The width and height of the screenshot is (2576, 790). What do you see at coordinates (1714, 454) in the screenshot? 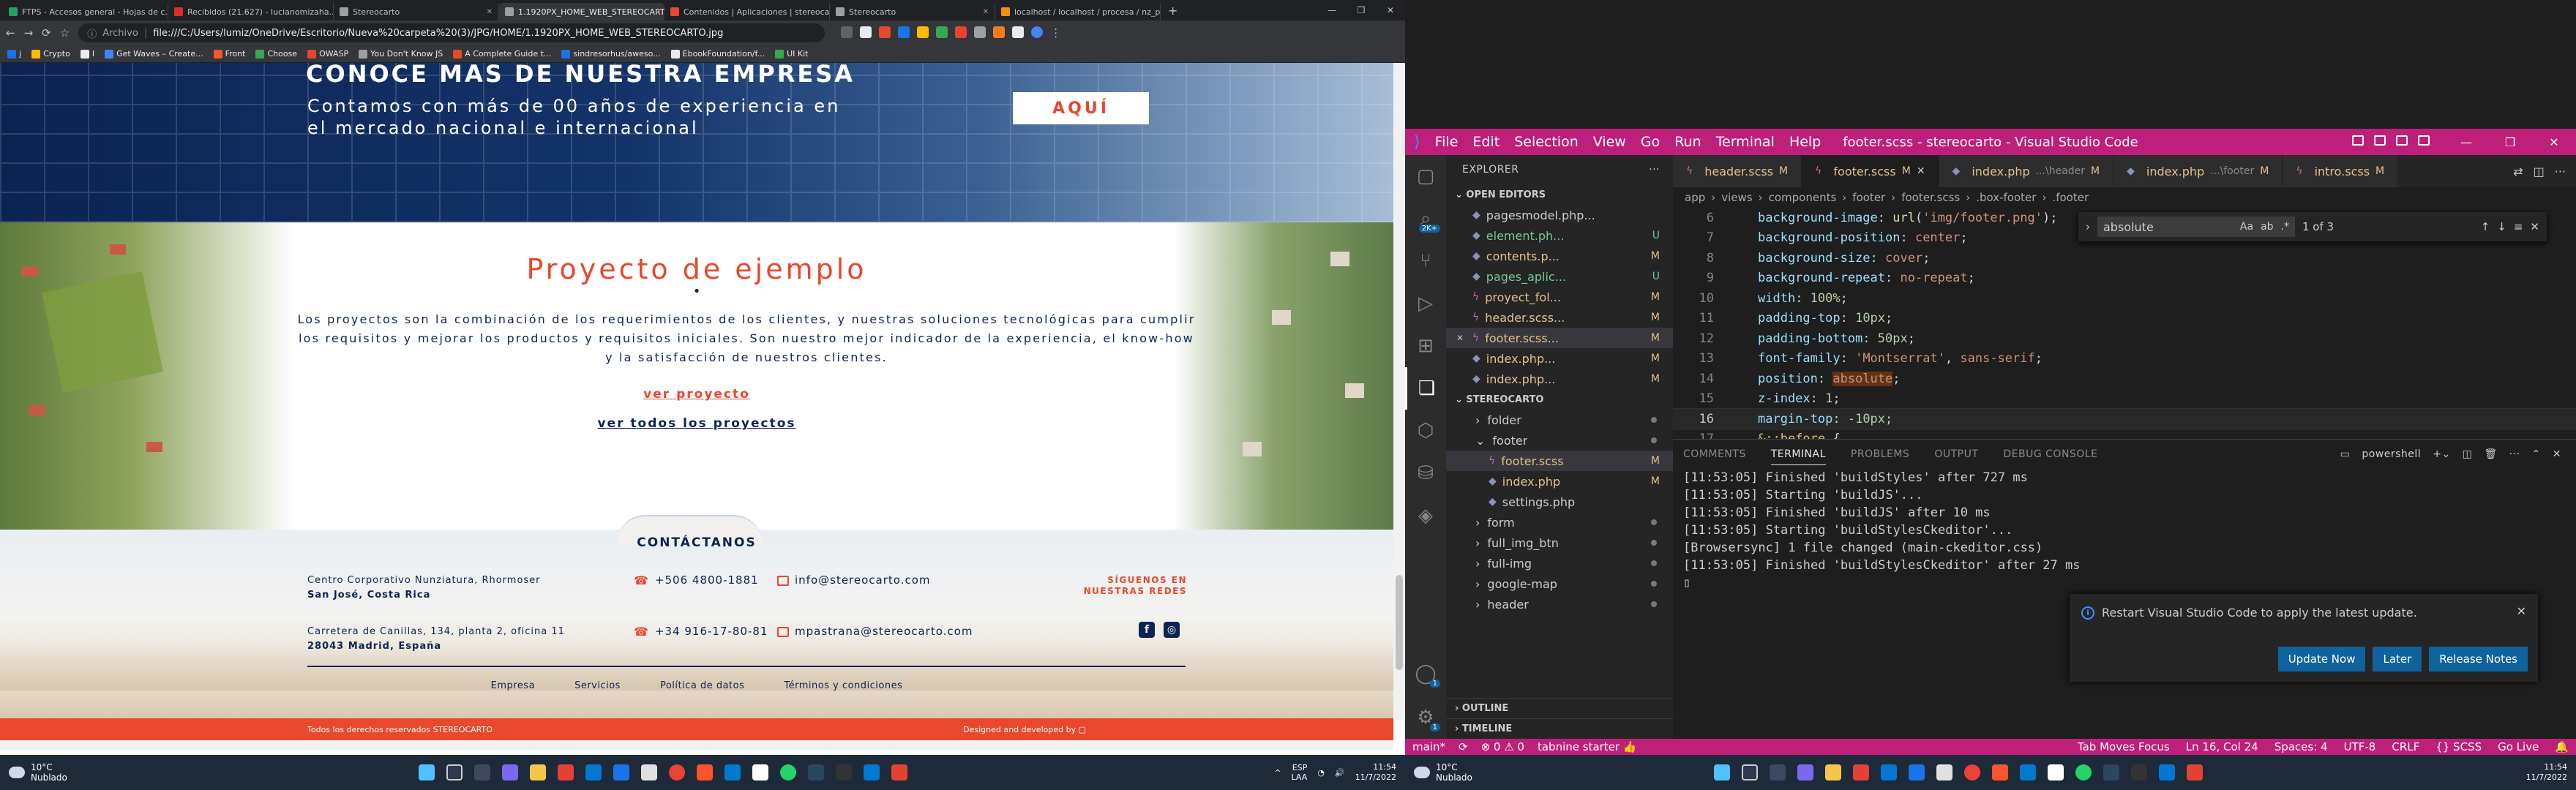
I see `panel-tab-comments: COMMENTS` at bounding box center [1714, 454].